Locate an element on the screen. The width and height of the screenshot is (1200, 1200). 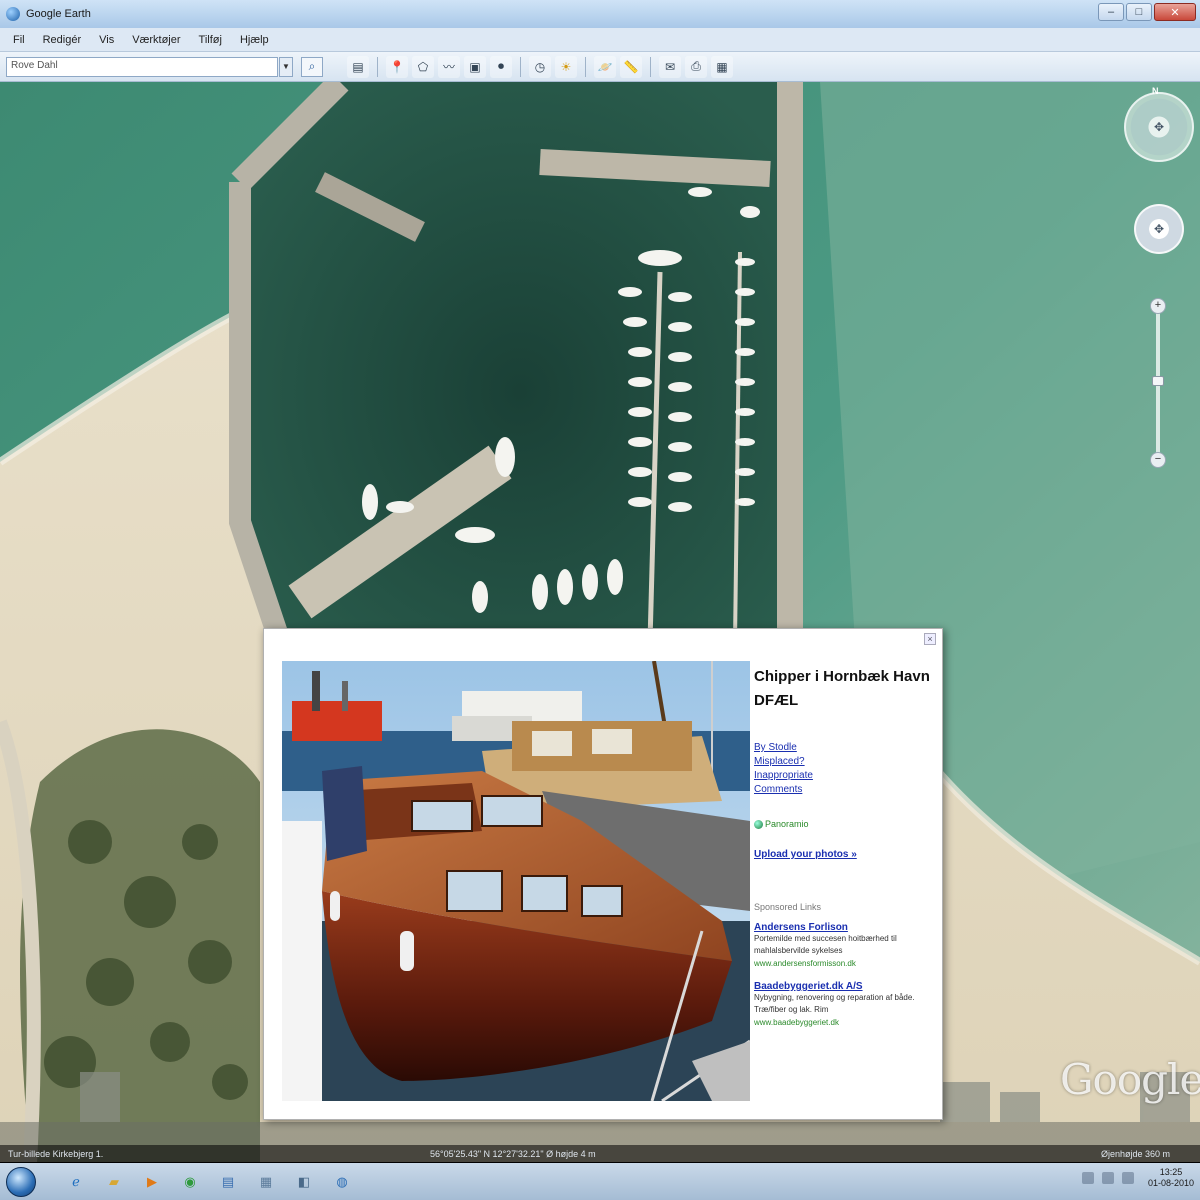
system-tray: 13:25 01-08-2010 is located at coordinates (1137, 1178).